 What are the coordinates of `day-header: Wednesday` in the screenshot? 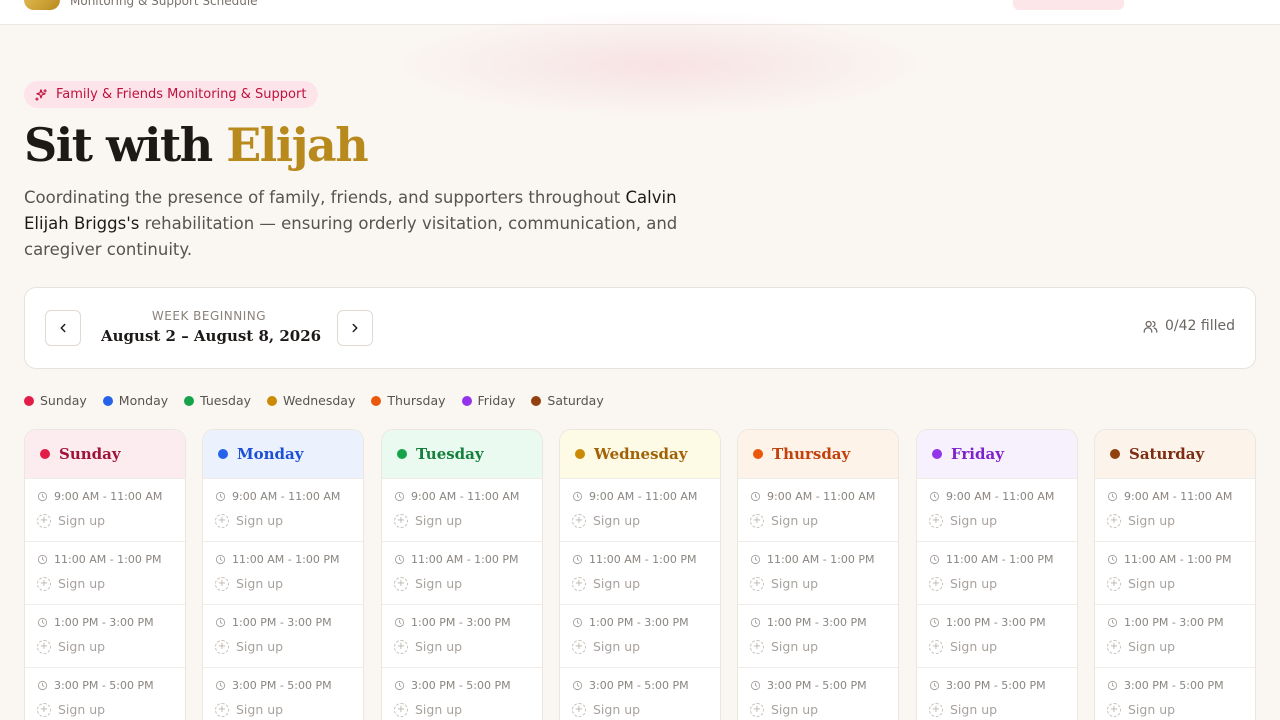 It's located at (640, 454).